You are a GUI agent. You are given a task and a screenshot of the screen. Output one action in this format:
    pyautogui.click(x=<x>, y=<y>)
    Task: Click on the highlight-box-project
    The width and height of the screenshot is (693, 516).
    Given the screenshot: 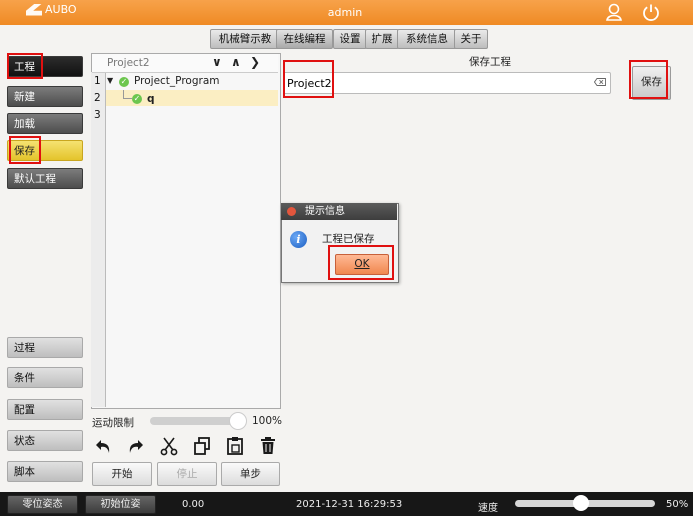 What is the action you would take?
    pyautogui.click(x=25, y=66)
    